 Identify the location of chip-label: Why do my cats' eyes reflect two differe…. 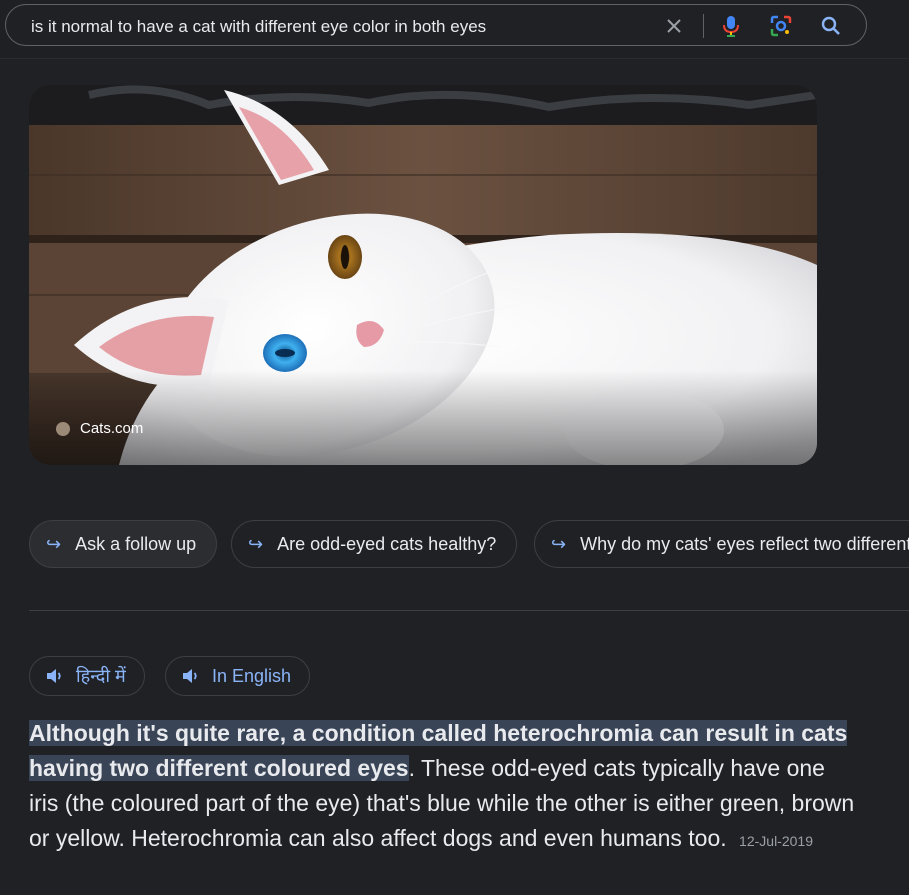
(744, 543).